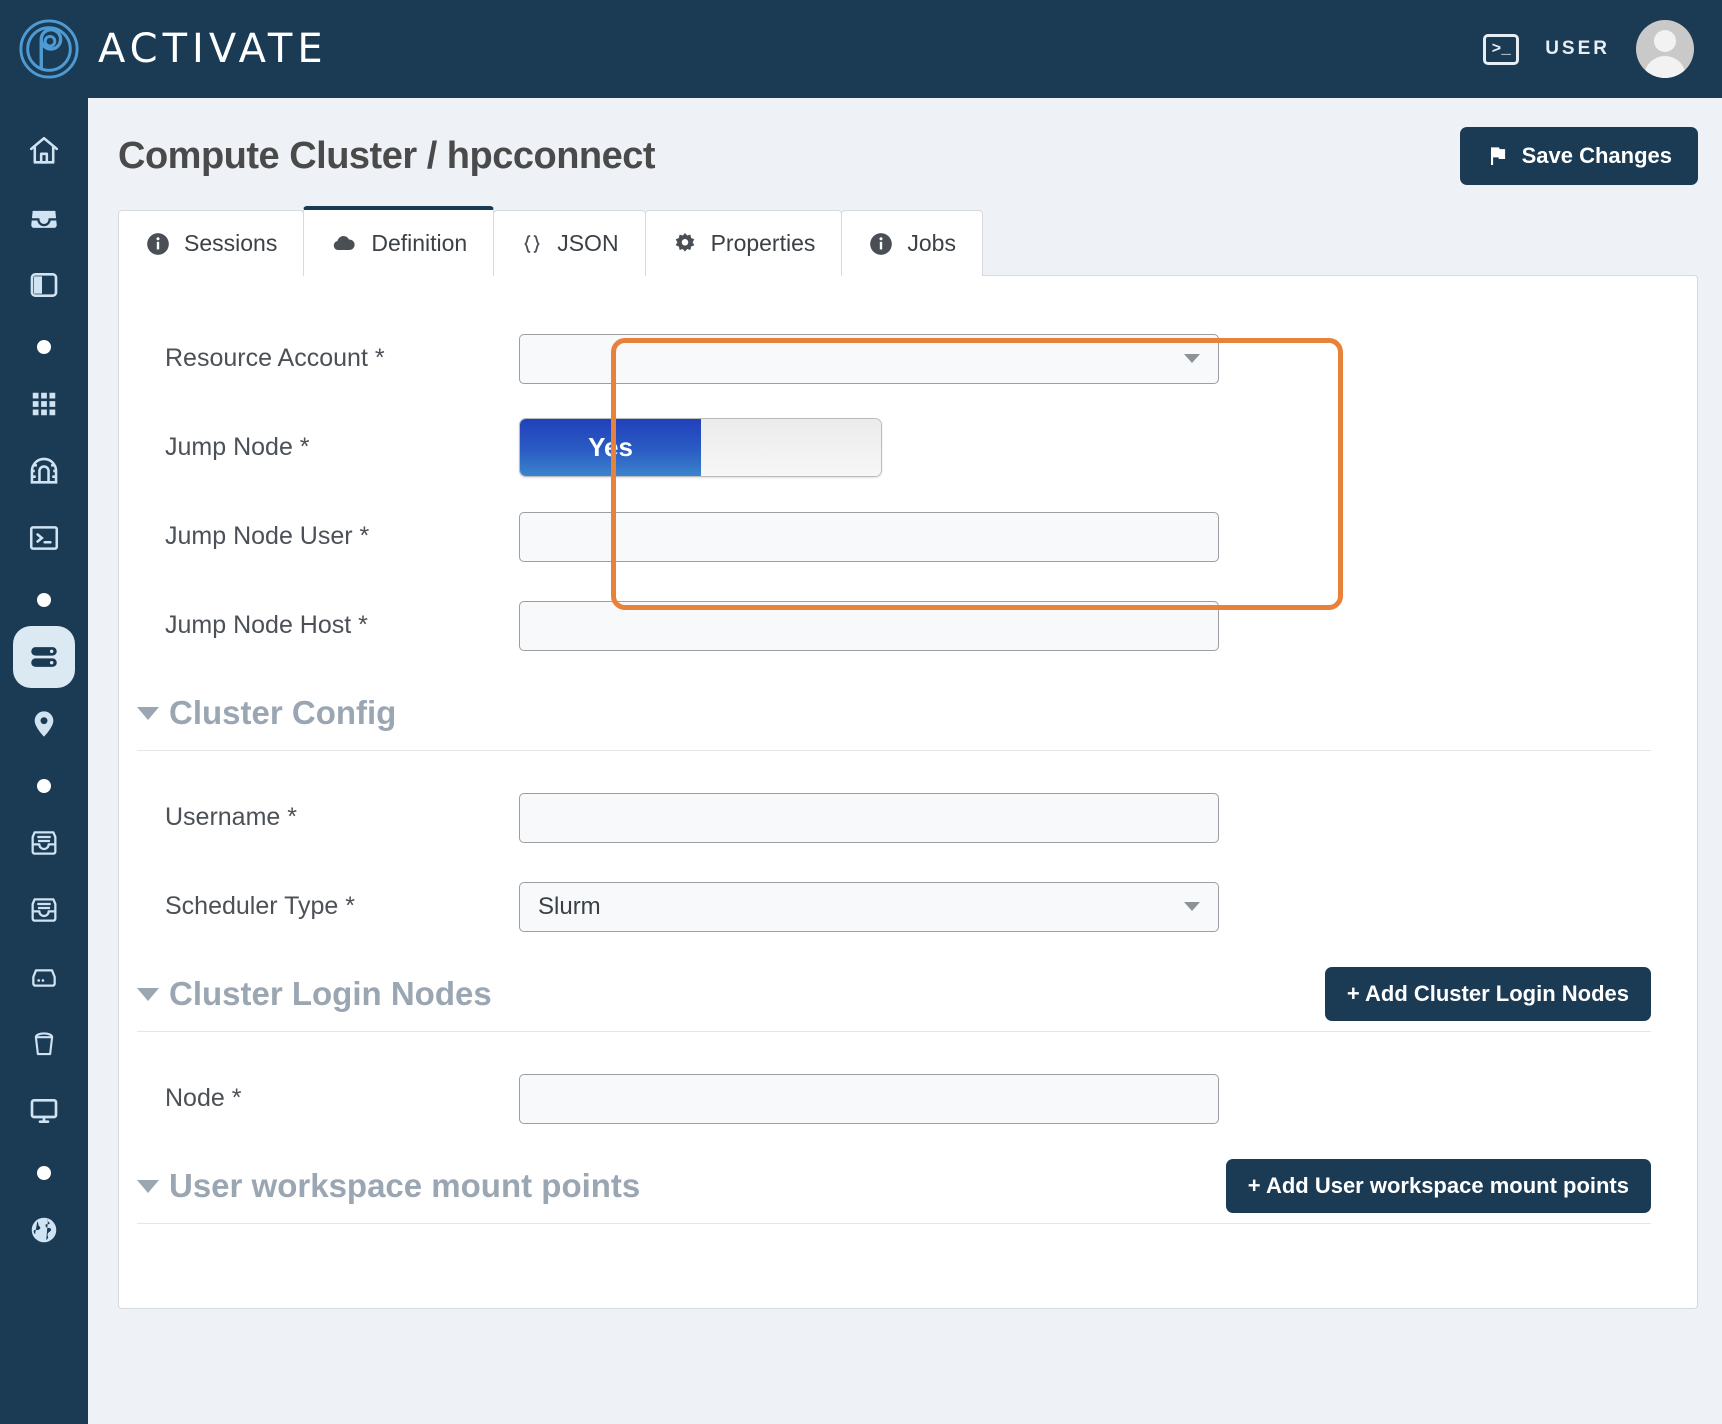  What do you see at coordinates (869, 906) in the screenshot?
I see `scheduler-type-select: Slurm` at bounding box center [869, 906].